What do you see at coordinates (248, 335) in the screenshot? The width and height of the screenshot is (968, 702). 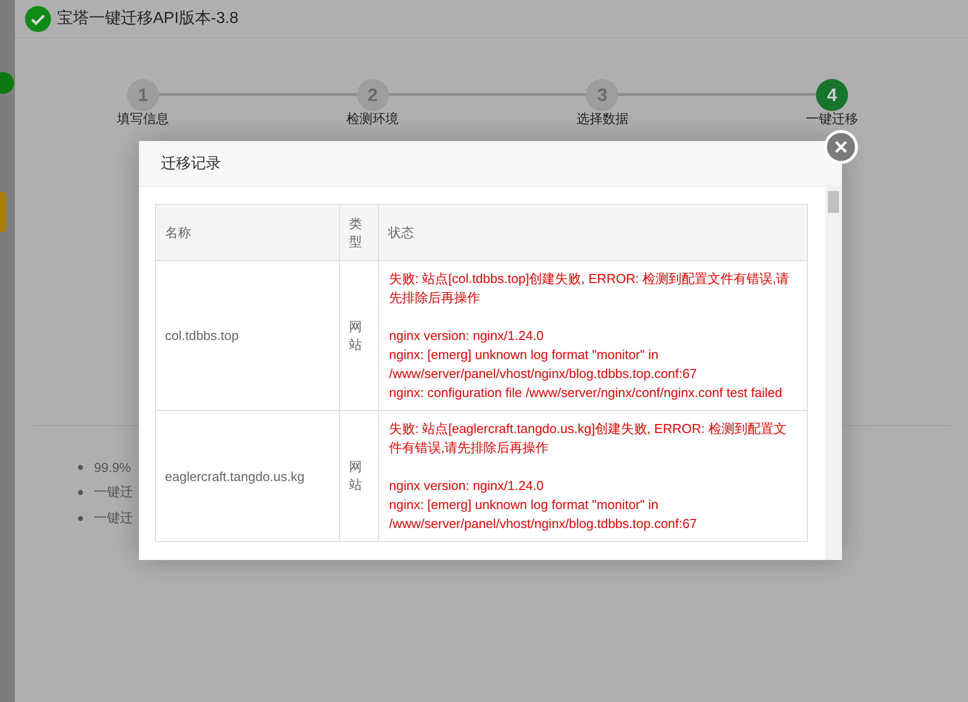 I see `name-cell: col.tdbbs.top` at bounding box center [248, 335].